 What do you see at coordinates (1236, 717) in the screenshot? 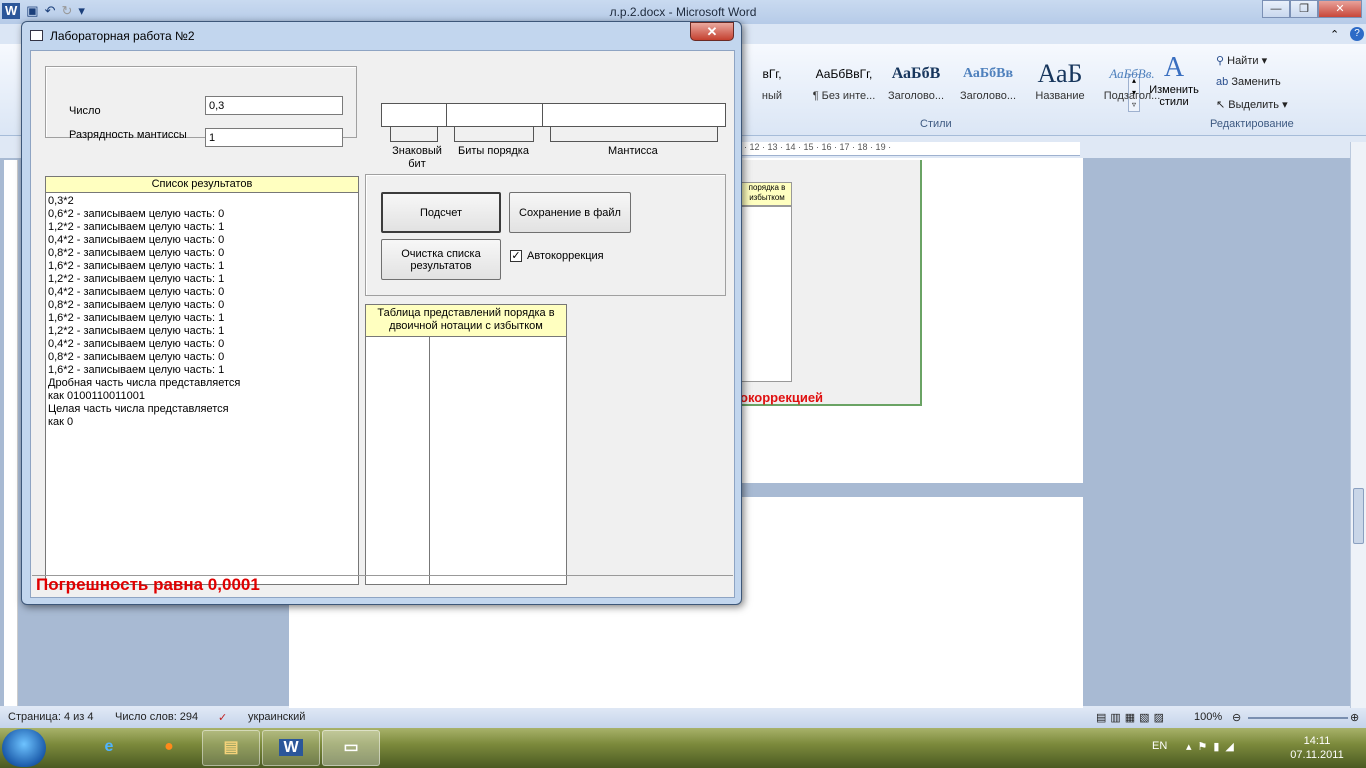
I see `zoom-out-icon: ⊖` at bounding box center [1236, 717].